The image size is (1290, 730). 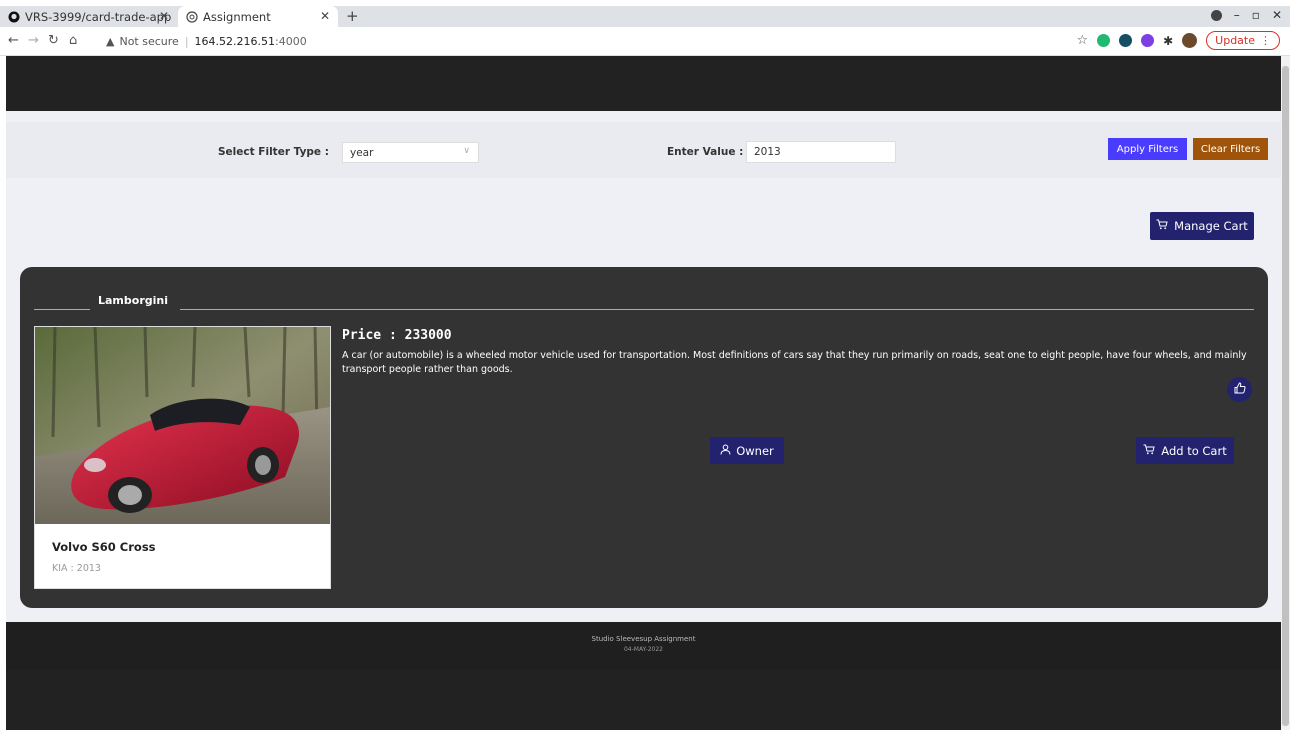 What do you see at coordinates (1147, 149) in the screenshot?
I see `apply-filters-button: Apply Filters` at bounding box center [1147, 149].